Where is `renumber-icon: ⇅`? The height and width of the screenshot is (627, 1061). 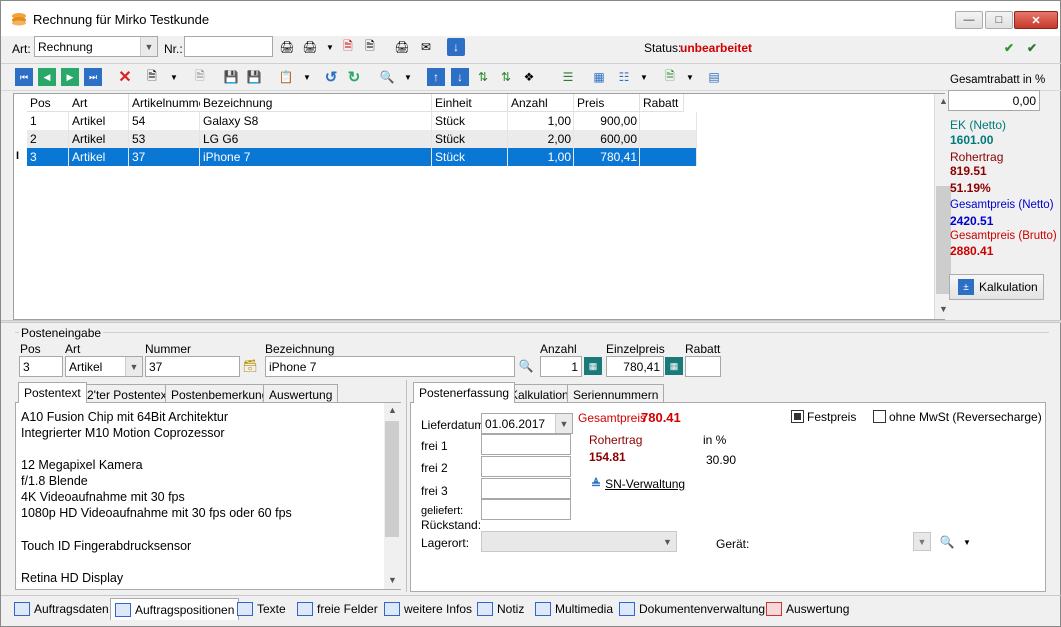
renumber-icon: ⇅ is located at coordinates (506, 77).